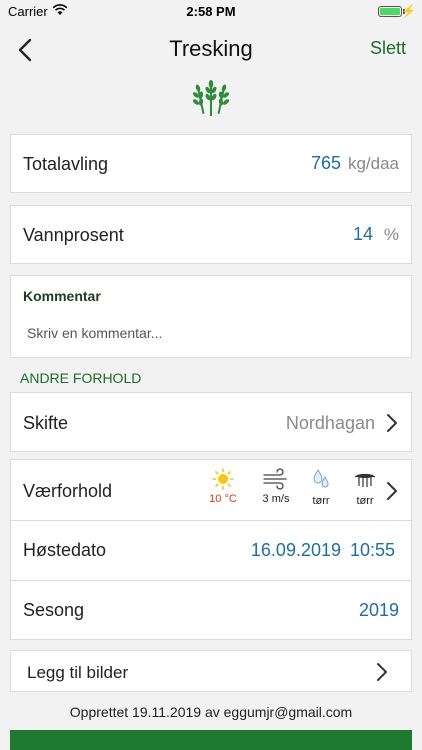 This screenshot has height=750, width=422. I want to click on nav-bar: Tresking Slett, so click(211, 50).